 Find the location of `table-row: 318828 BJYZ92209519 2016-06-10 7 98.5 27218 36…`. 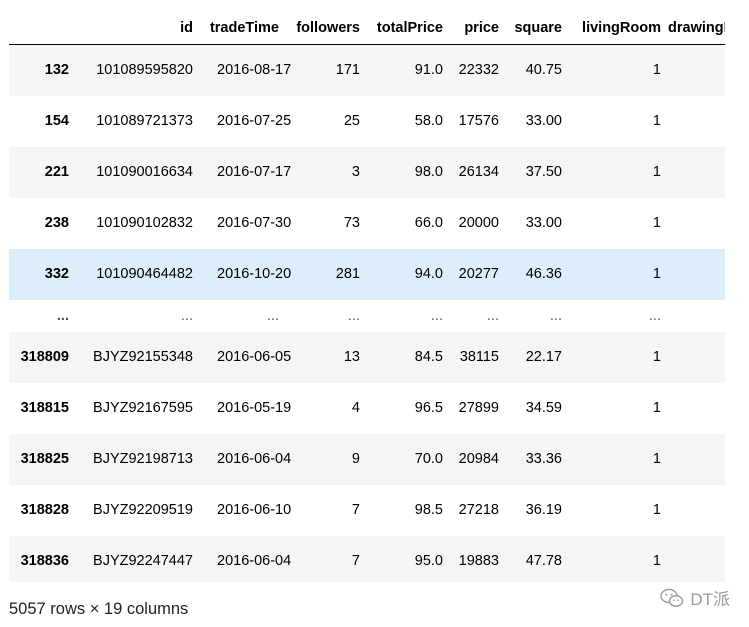

table-row: 318828 BJYZ92209519 2016-06-10 7 98.5 27218 36… is located at coordinates (367, 510).